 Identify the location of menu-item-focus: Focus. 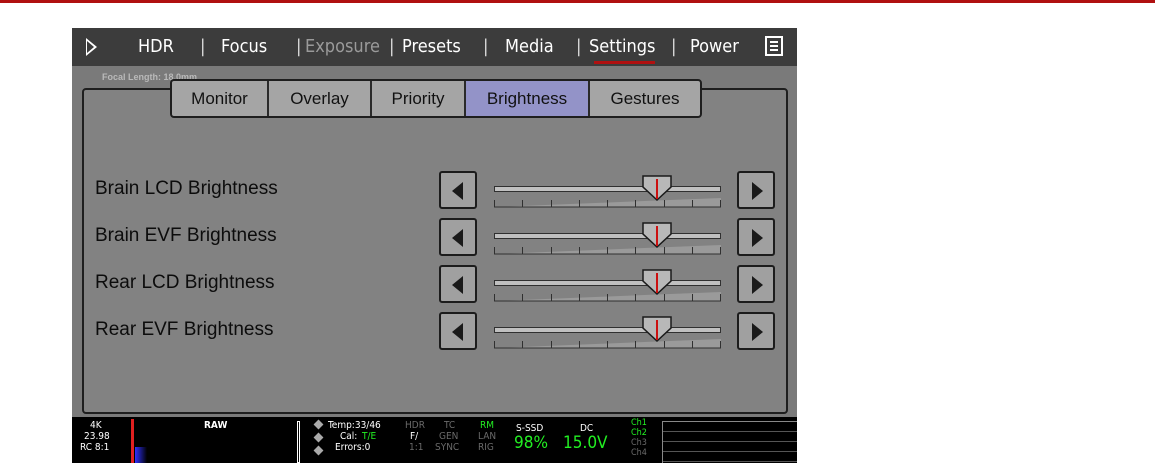
(244, 46).